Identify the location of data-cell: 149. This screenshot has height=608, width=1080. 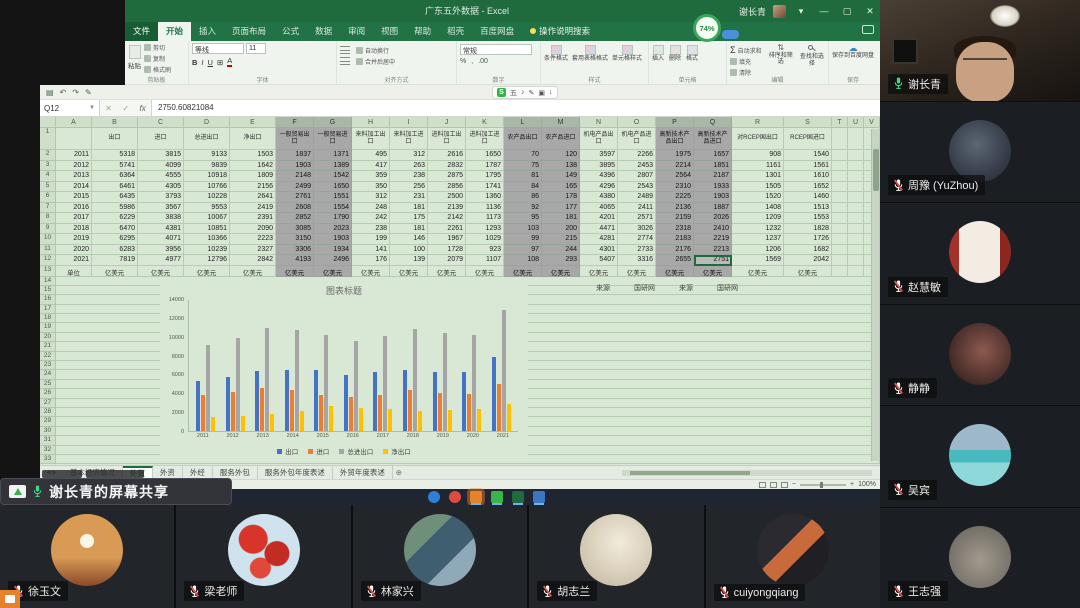
(561, 176).